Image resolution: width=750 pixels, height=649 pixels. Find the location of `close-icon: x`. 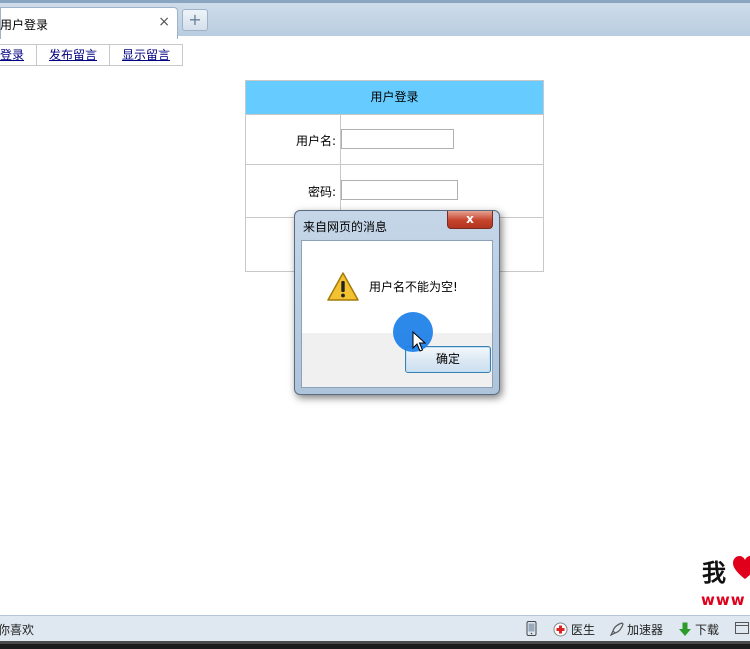

close-icon: x is located at coordinates (470, 219).